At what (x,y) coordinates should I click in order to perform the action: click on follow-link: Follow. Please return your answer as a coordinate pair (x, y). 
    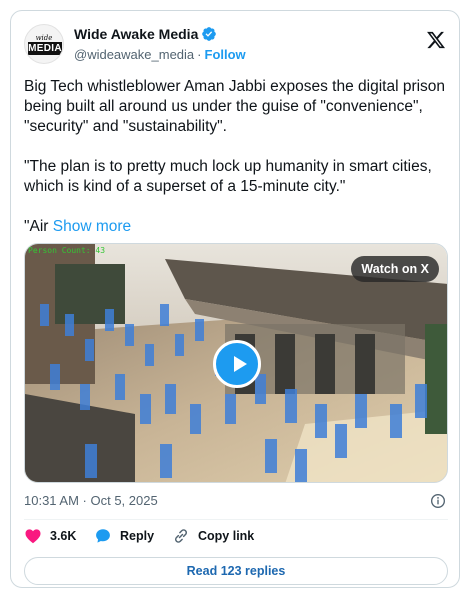
    Looking at the image, I should click on (225, 54).